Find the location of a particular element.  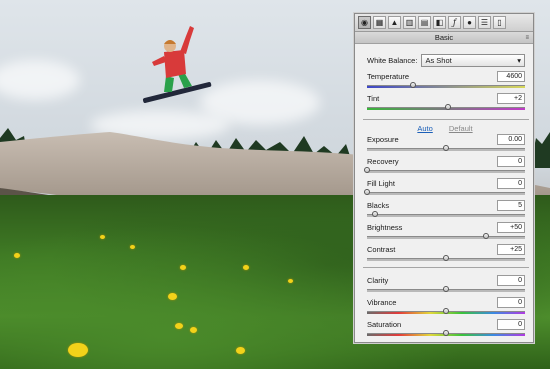

saturation-value-field: 0 is located at coordinates (511, 324).